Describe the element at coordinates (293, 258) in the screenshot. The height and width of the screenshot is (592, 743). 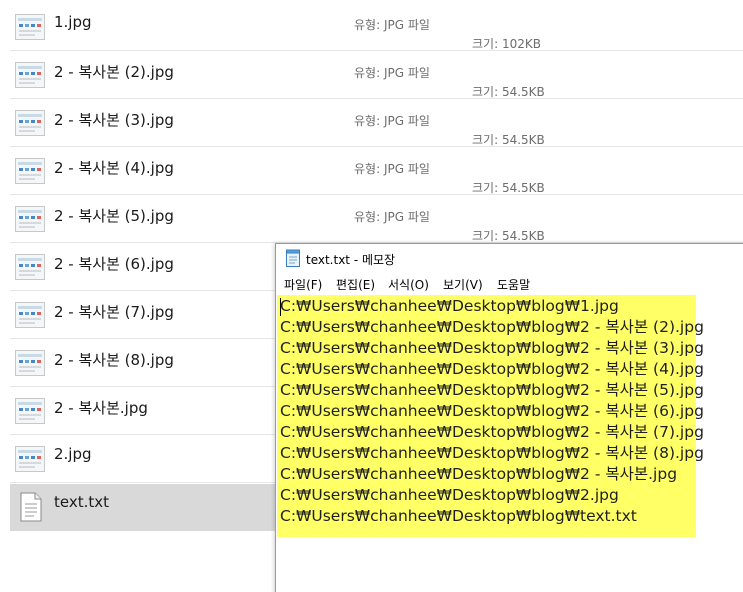
I see `notepad-icon` at that location.